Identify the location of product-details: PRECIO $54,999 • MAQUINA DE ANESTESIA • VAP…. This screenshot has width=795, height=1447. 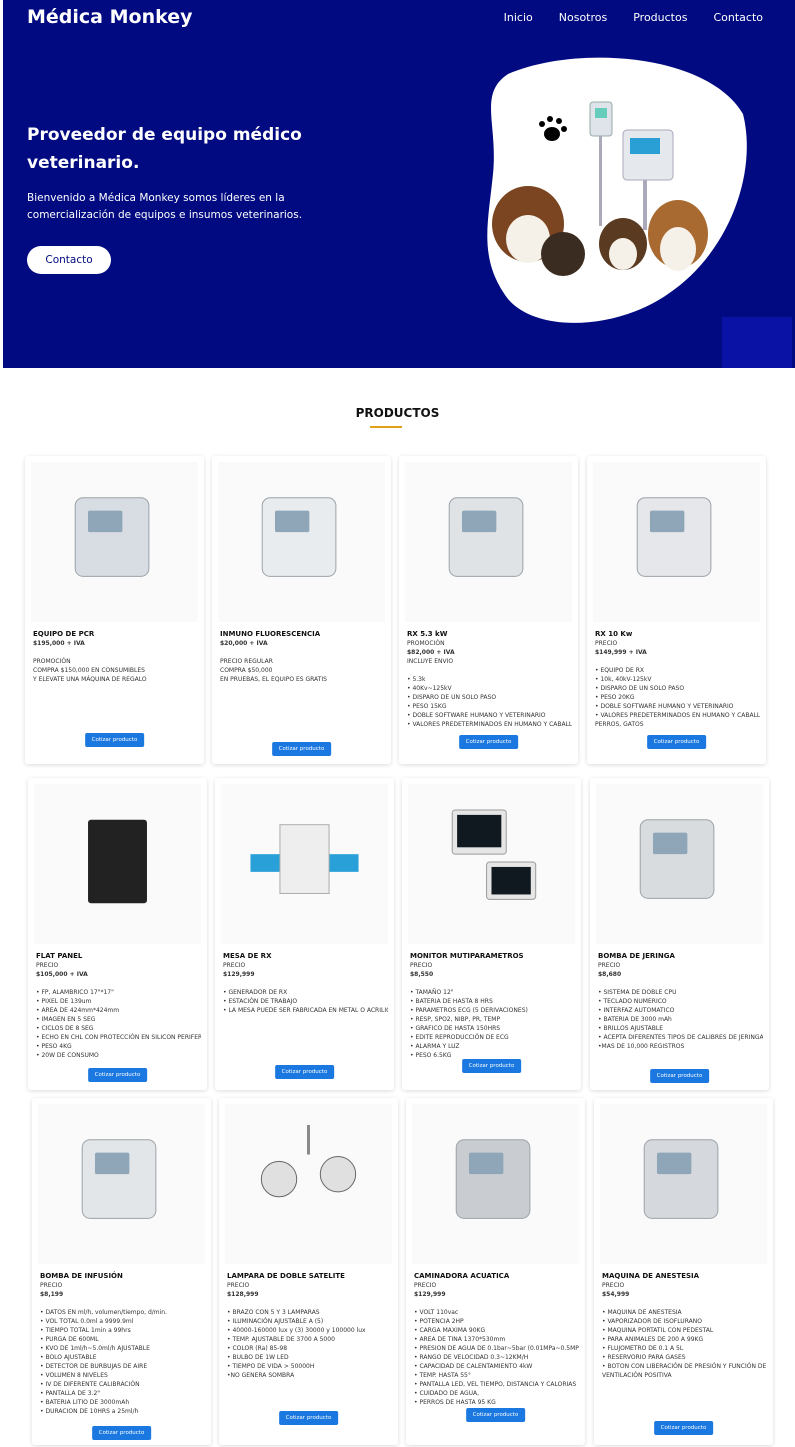
(684, 1330).